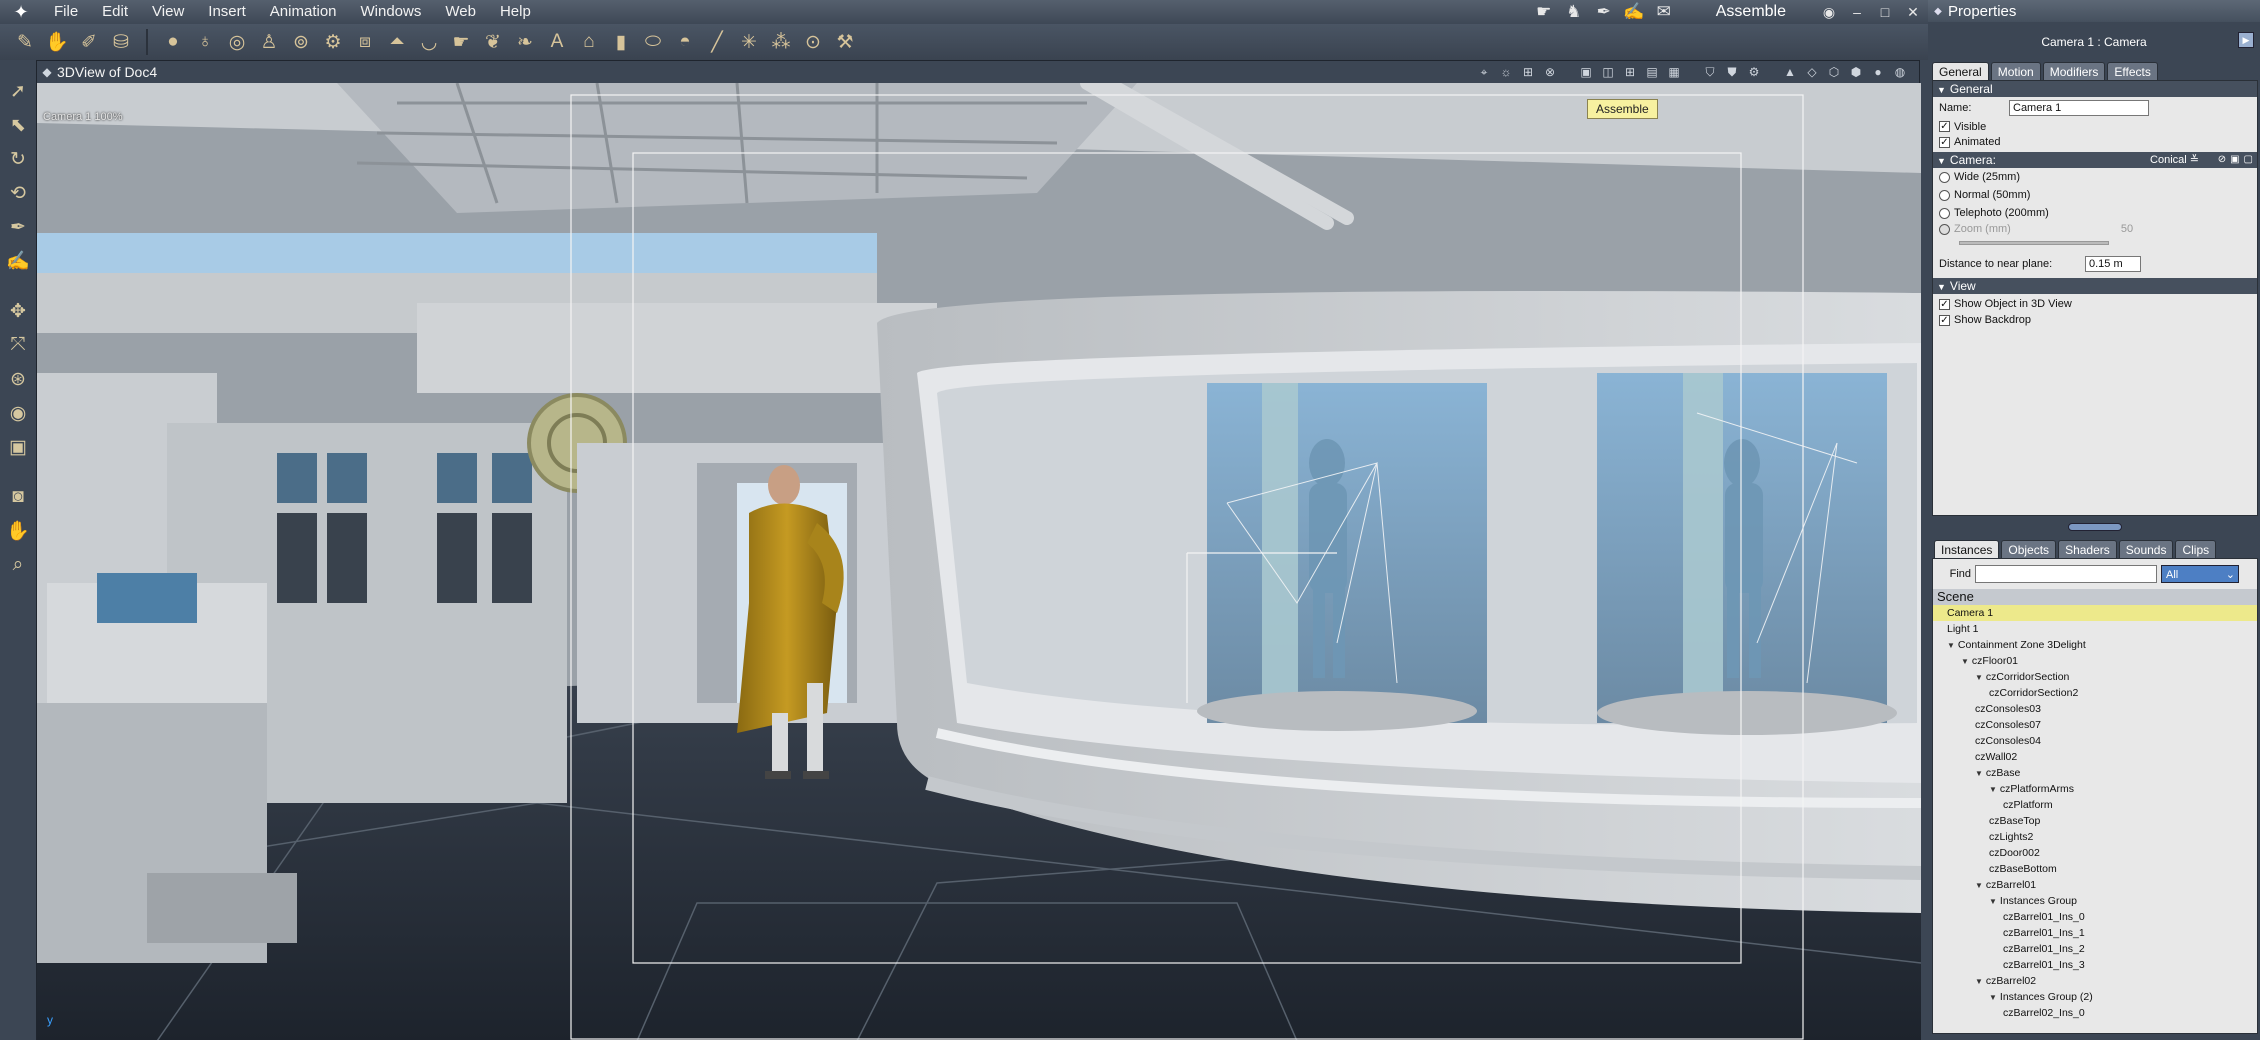 The width and height of the screenshot is (2260, 1040). What do you see at coordinates (1484, 72) in the screenshot?
I see `camera-select-icon: ⌖` at bounding box center [1484, 72].